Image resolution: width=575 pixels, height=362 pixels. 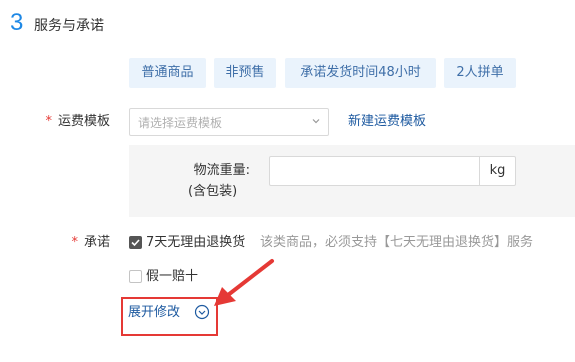 I want to click on promise-label-text: 承诺, so click(x=96, y=242).